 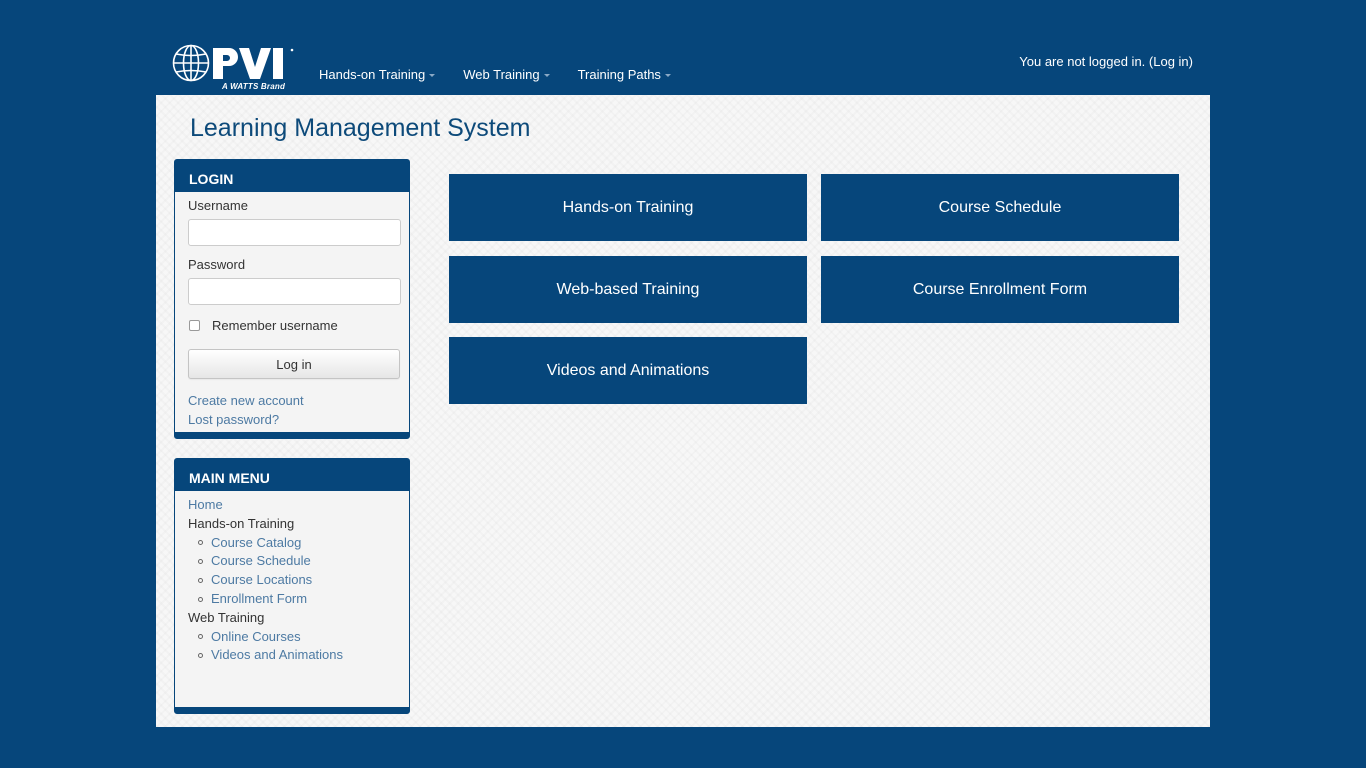 I want to click on menu-home: Home, so click(x=292, y=505).